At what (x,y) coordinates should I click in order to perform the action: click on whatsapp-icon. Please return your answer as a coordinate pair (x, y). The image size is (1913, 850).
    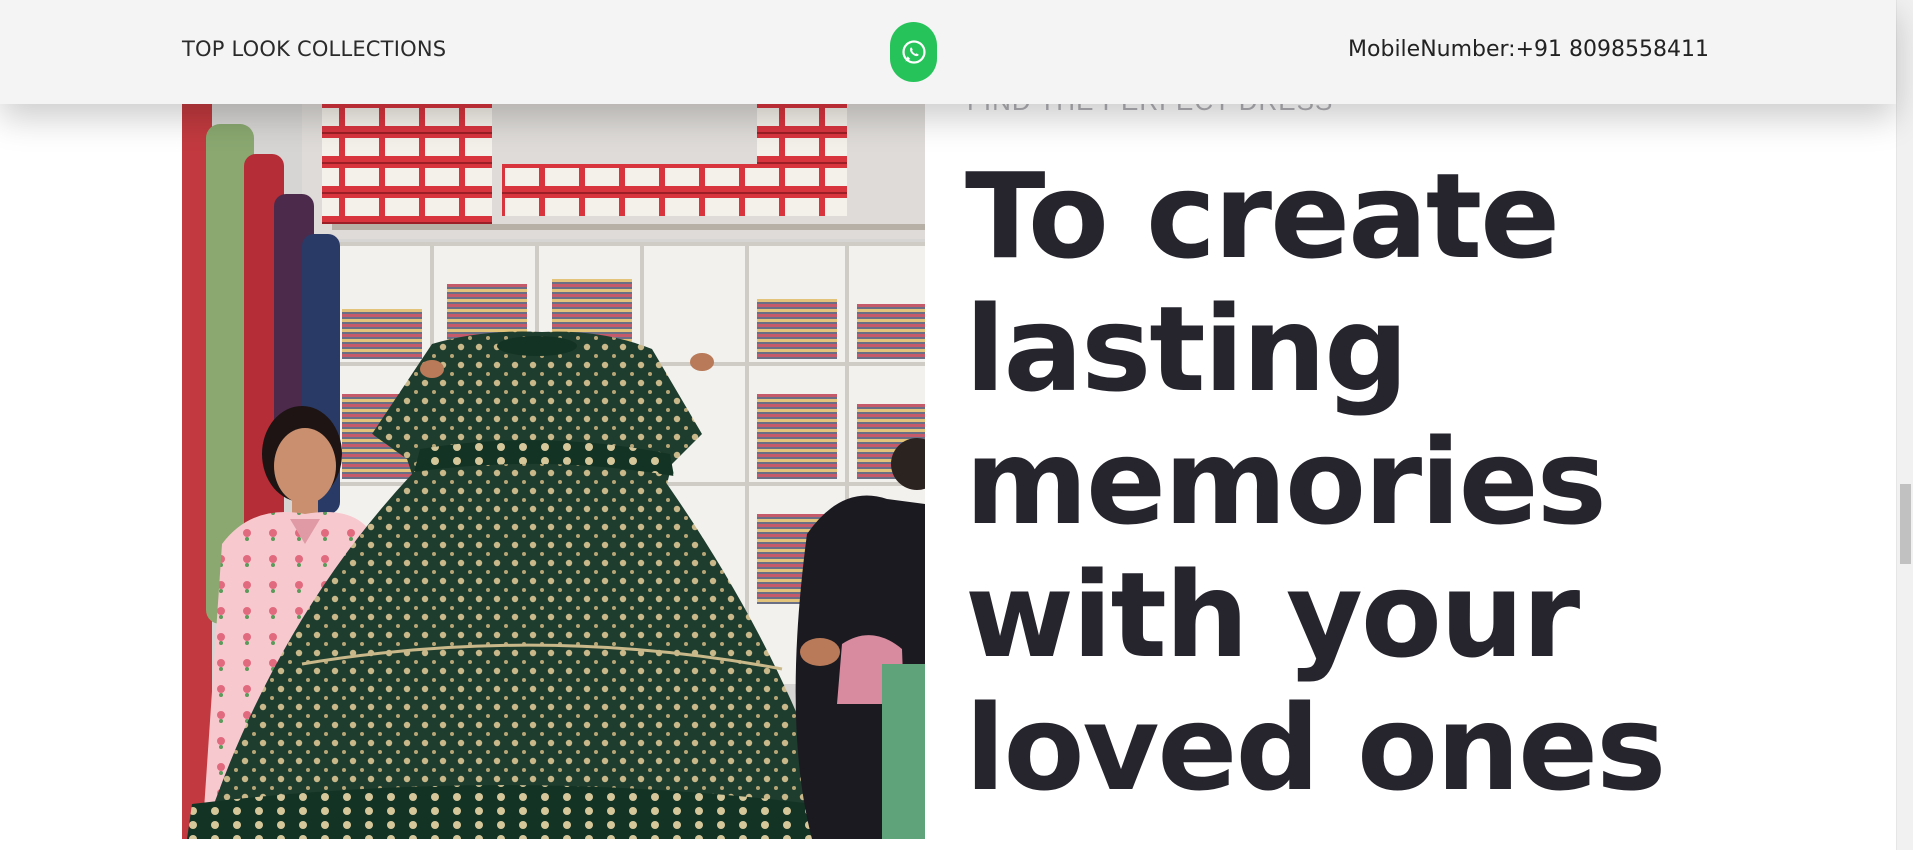
    Looking at the image, I should click on (914, 52).